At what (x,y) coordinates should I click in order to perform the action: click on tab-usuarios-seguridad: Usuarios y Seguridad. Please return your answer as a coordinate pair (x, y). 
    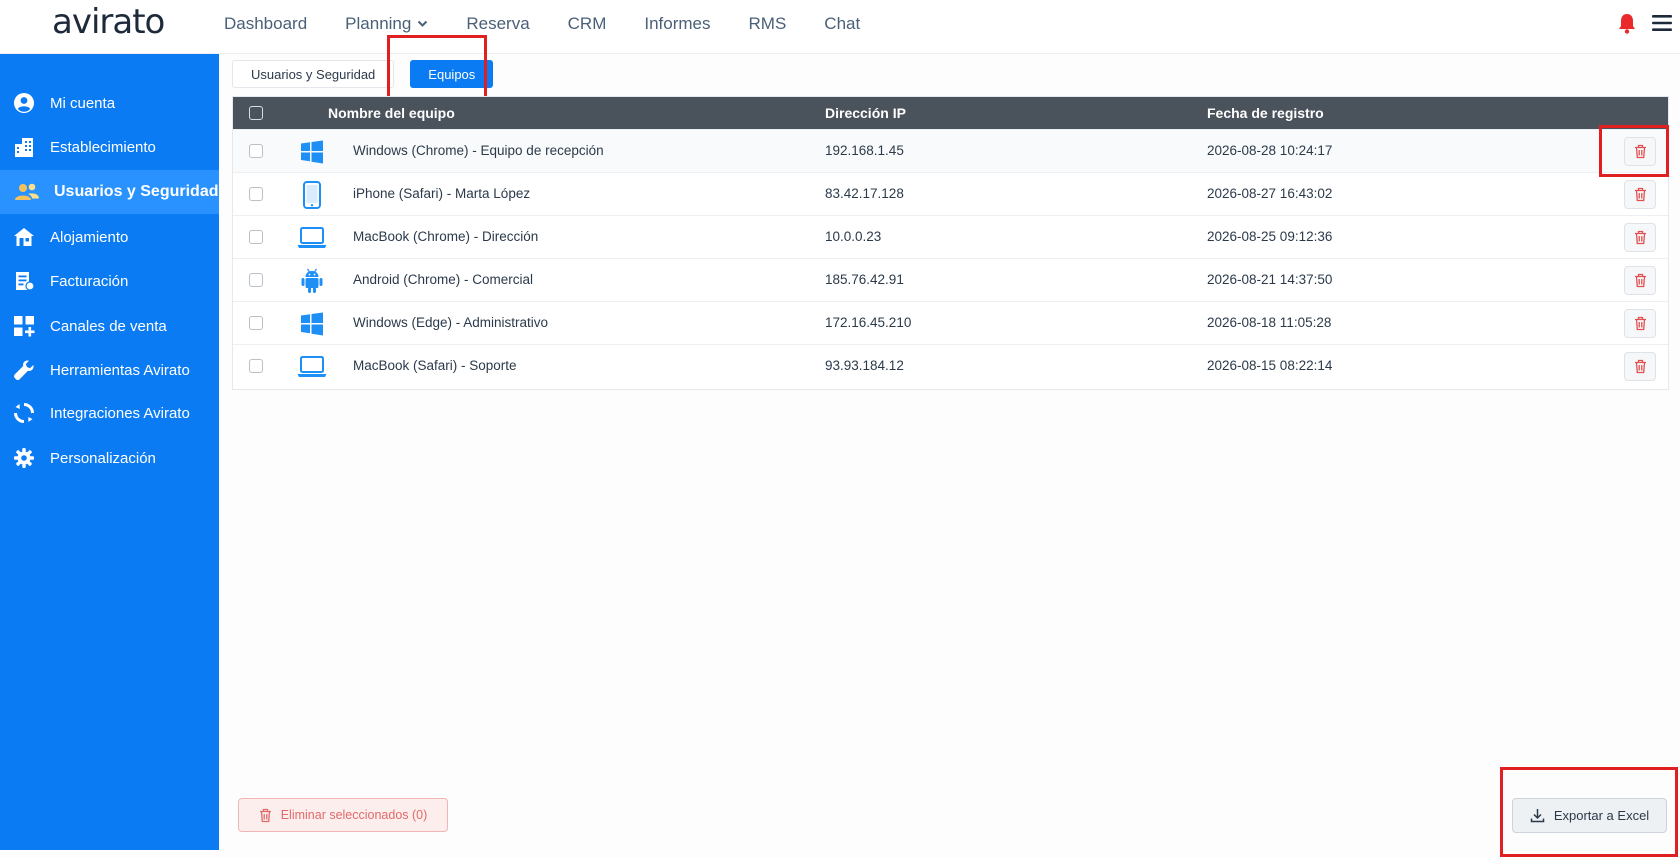
    Looking at the image, I should click on (313, 74).